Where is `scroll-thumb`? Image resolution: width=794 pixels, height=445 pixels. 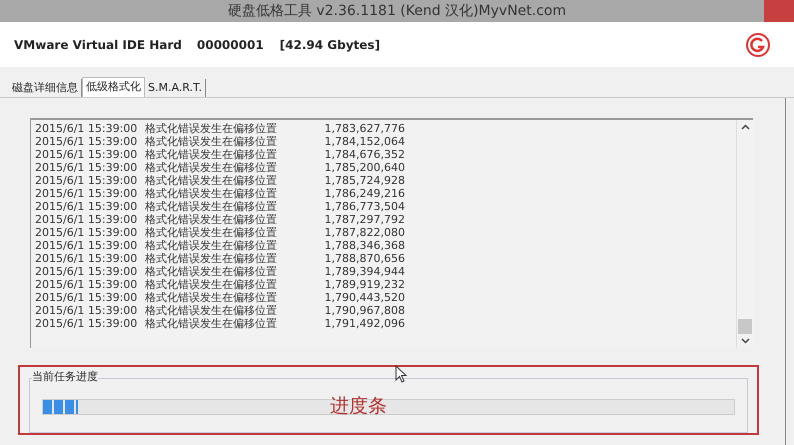 scroll-thumb is located at coordinates (745, 326).